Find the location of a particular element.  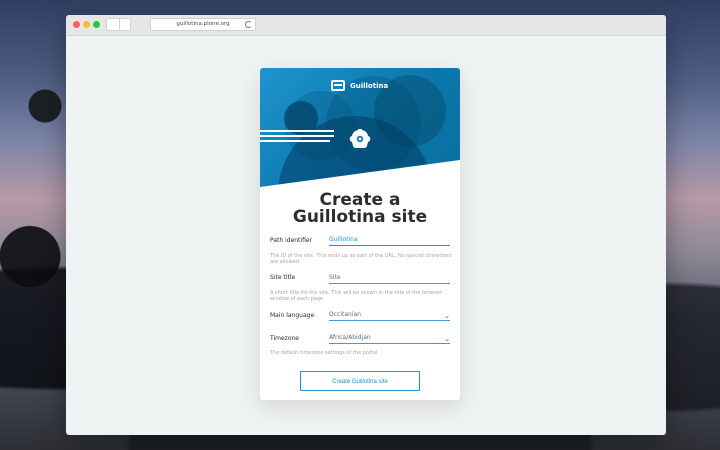

guillotina-logo-icon is located at coordinates (338, 85).